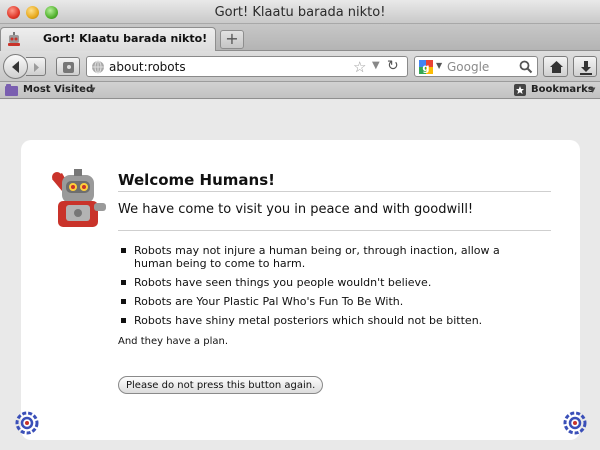  Describe the element at coordinates (520, 90) in the screenshot. I see `bookmarks-star-icon` at that location.